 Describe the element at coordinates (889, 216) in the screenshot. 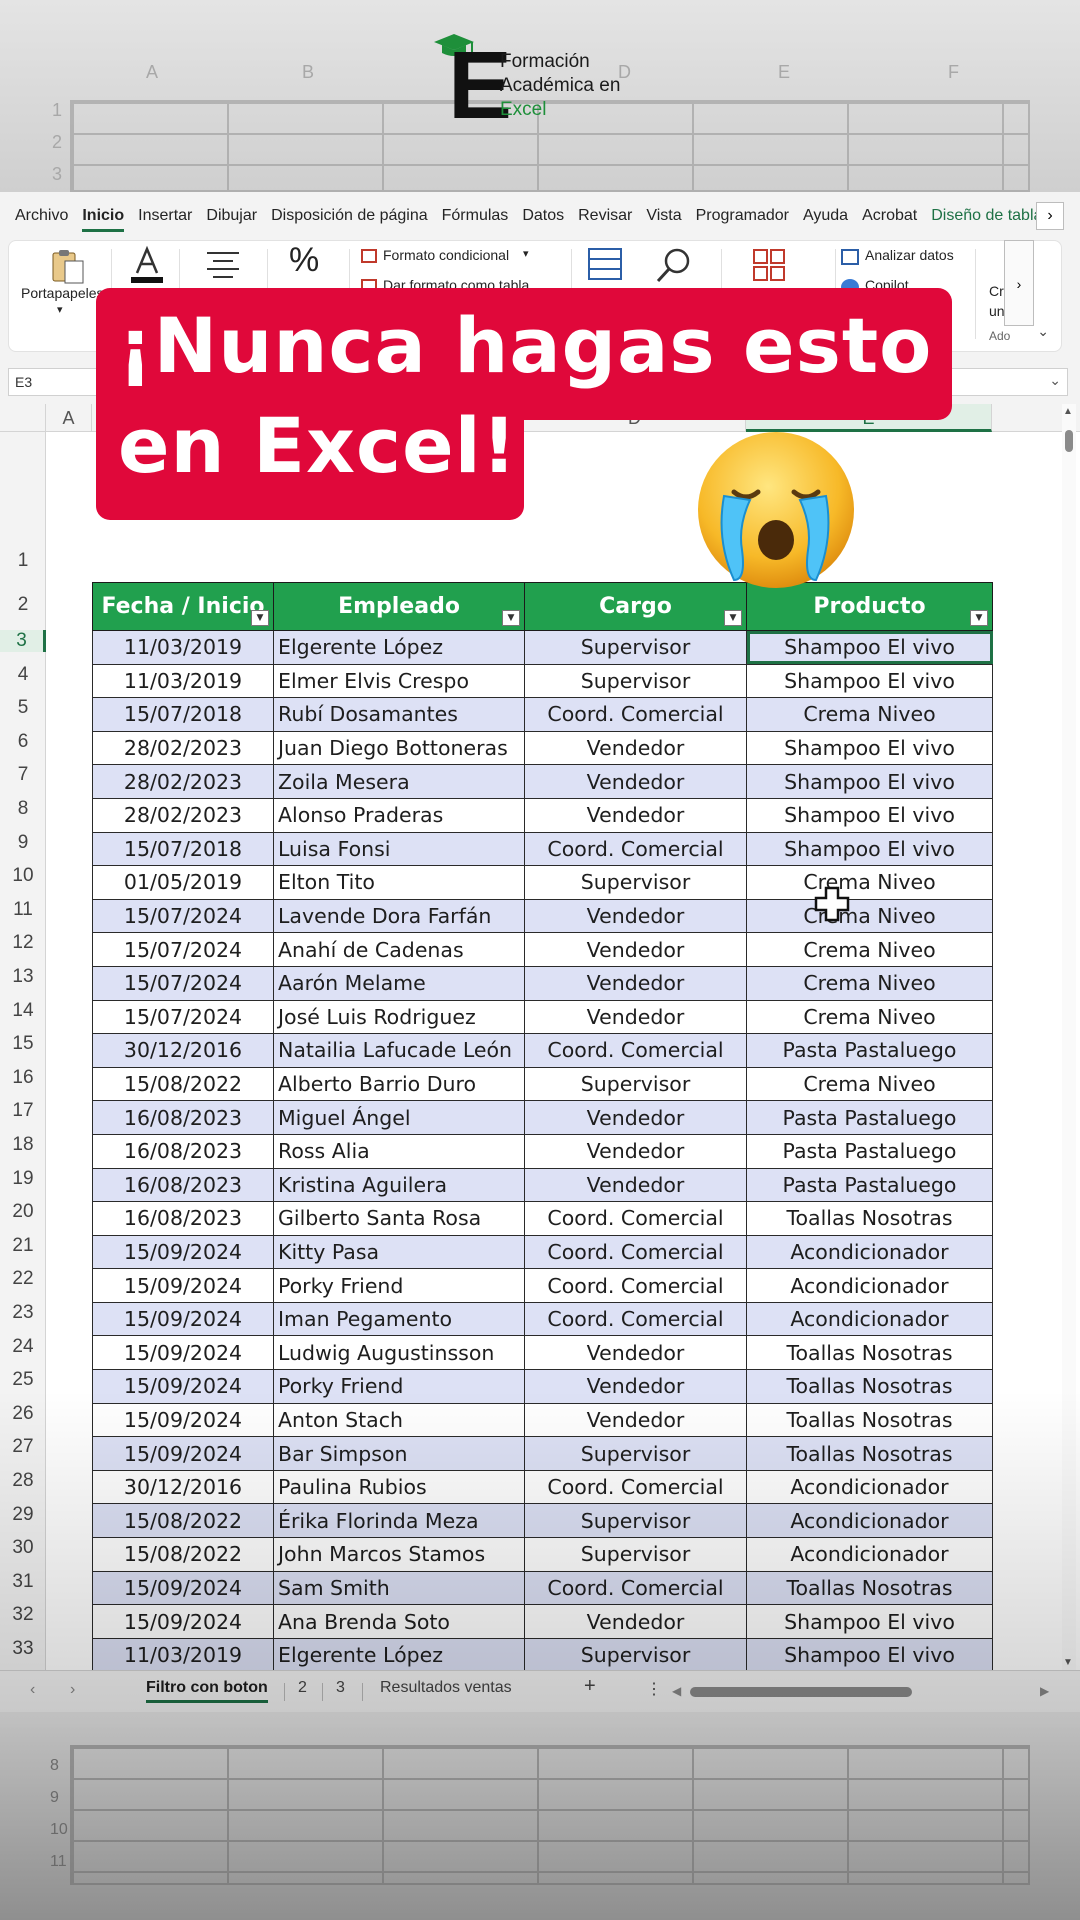

I see `tab-acrobat: Acrobat` at that location.